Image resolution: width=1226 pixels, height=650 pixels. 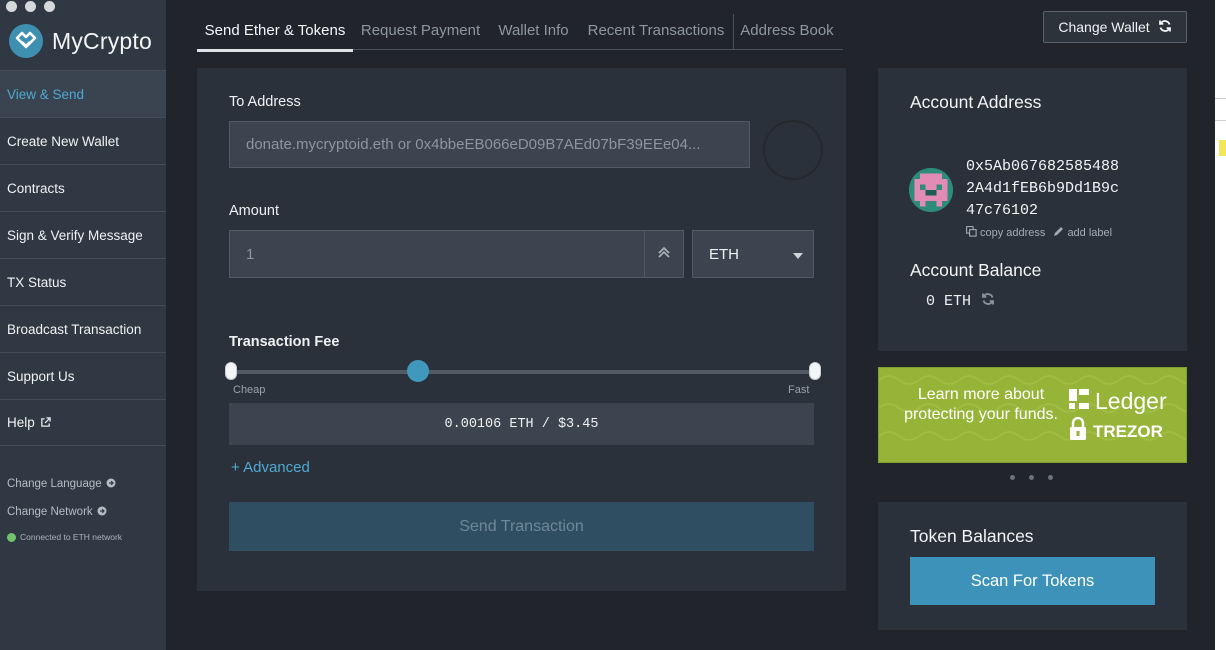 What do you see at coordinates (36, 188) in the screenshot?
I see `sidebar-item-label: Contracts` at bounding box center [36, 188].